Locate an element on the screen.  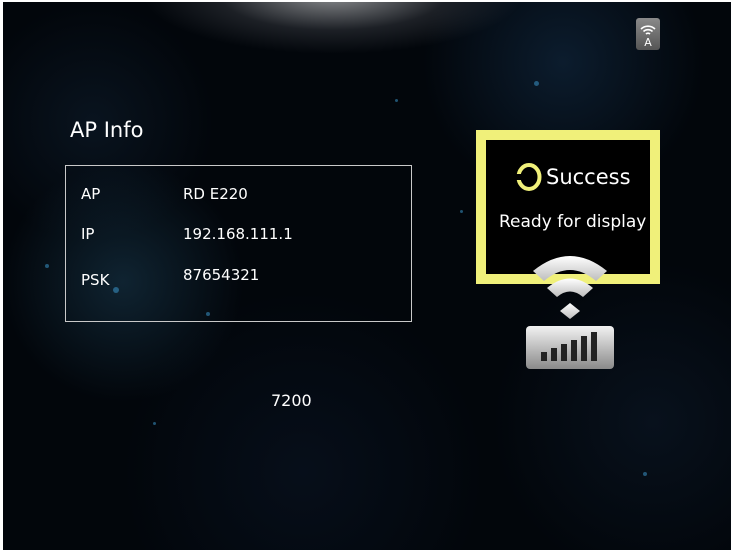
counter-value: 7200 is located at coordinates (291, 400).